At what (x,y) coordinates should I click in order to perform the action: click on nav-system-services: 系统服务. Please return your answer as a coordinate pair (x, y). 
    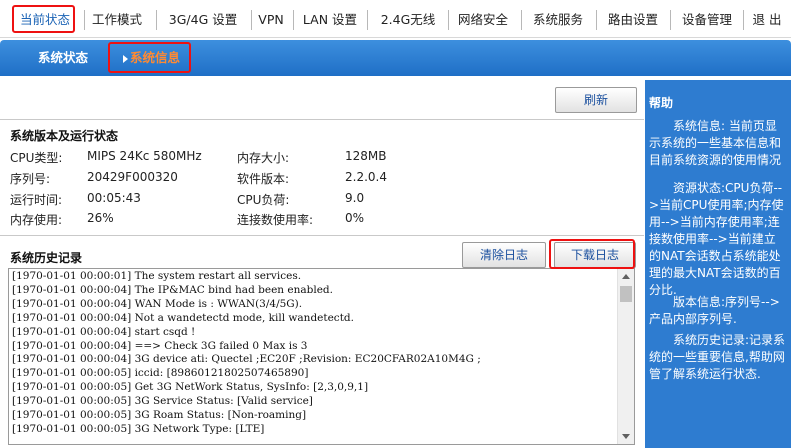
    Looking at the image, I should click on (558, 20).